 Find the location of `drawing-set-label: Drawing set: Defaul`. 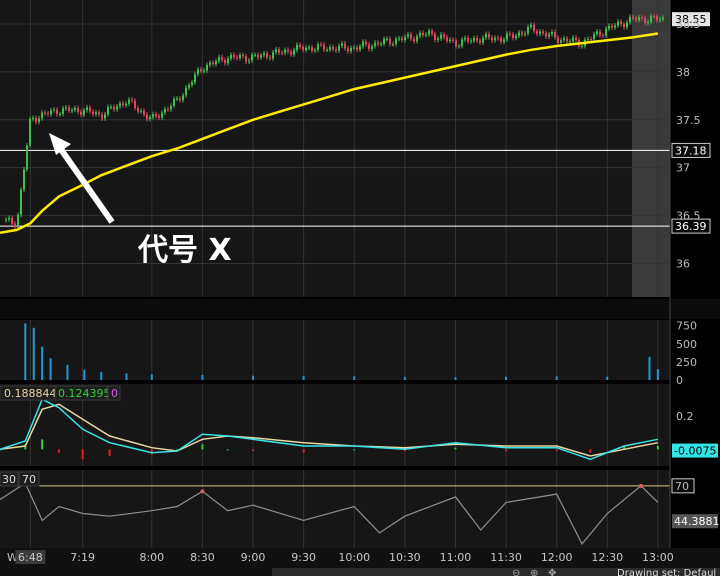

drawing-set-label: Drawing set: Defaul is located at coordinates (666, 572).